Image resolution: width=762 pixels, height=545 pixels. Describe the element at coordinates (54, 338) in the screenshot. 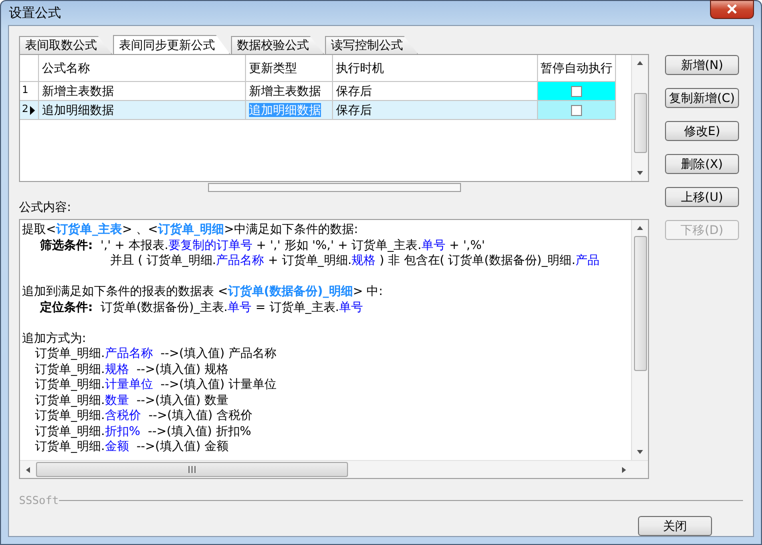

I see `formula-line: 追加方式为:` at that location.